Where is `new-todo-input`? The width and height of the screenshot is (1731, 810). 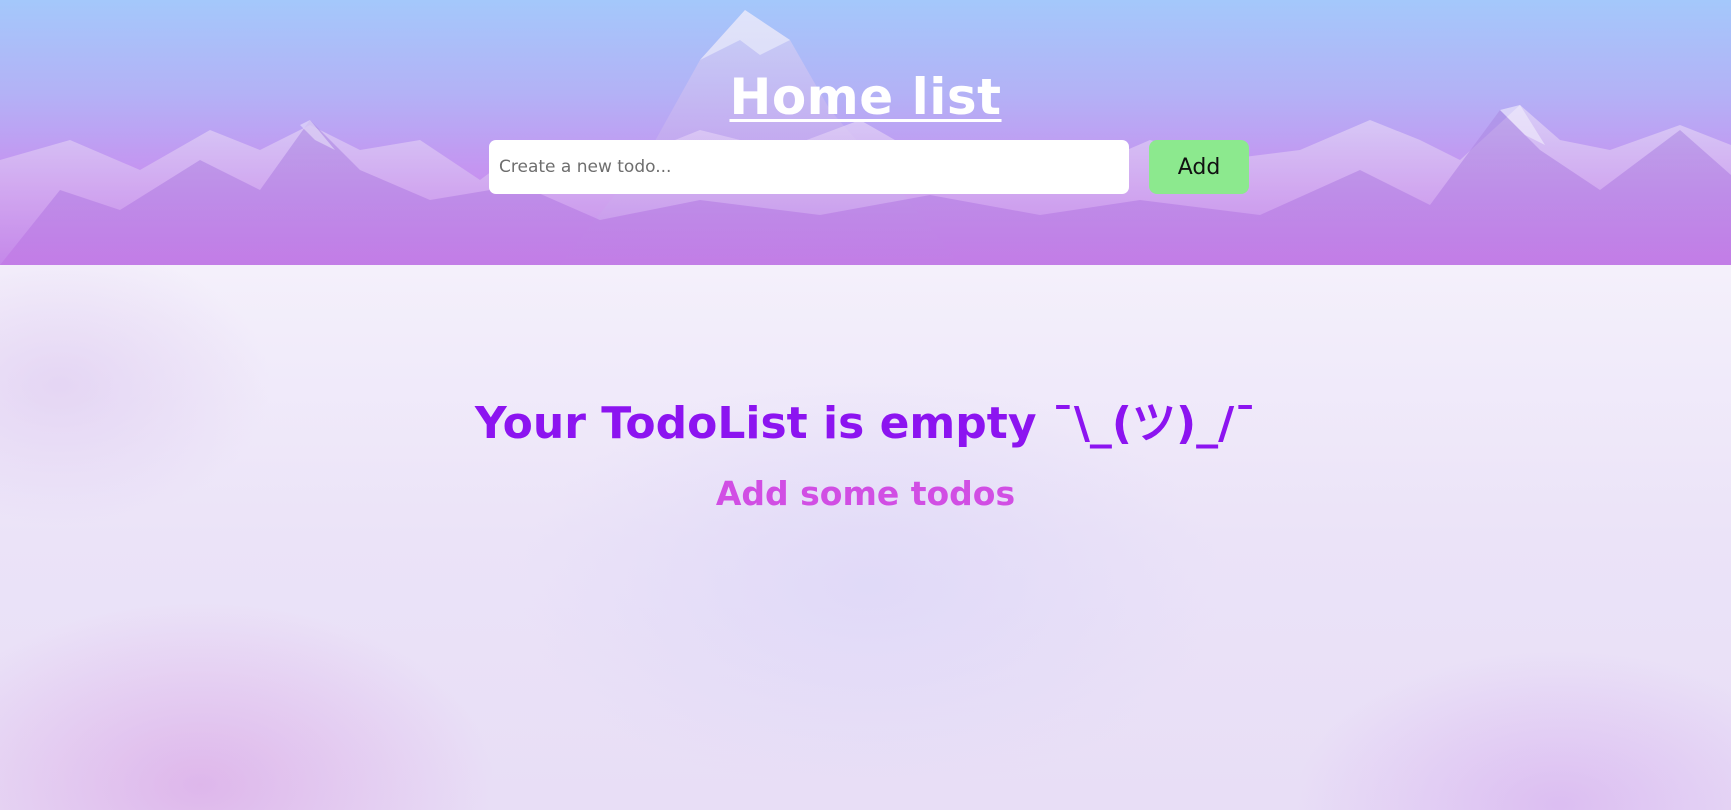 new-todo-input is located at coordinates (809, 167).